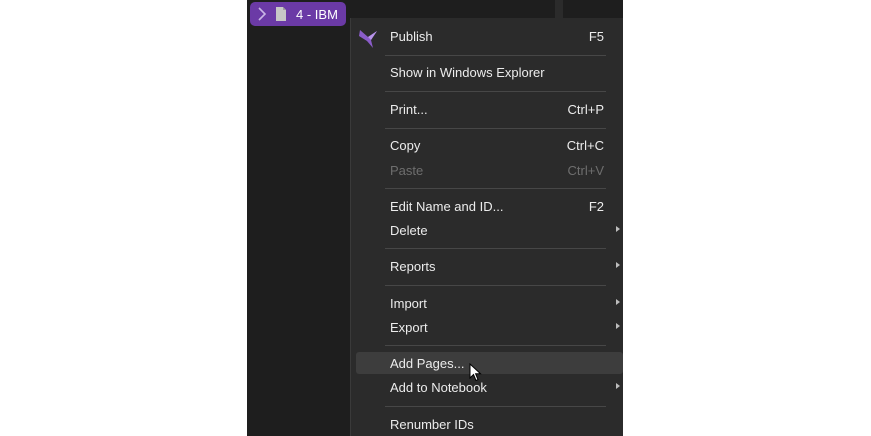 The height and width of the screenshot is (436, 871). What do you see at coordinates (281, 14) in the screenshot?
I see `page-icon` at bounding box center [281, 14].